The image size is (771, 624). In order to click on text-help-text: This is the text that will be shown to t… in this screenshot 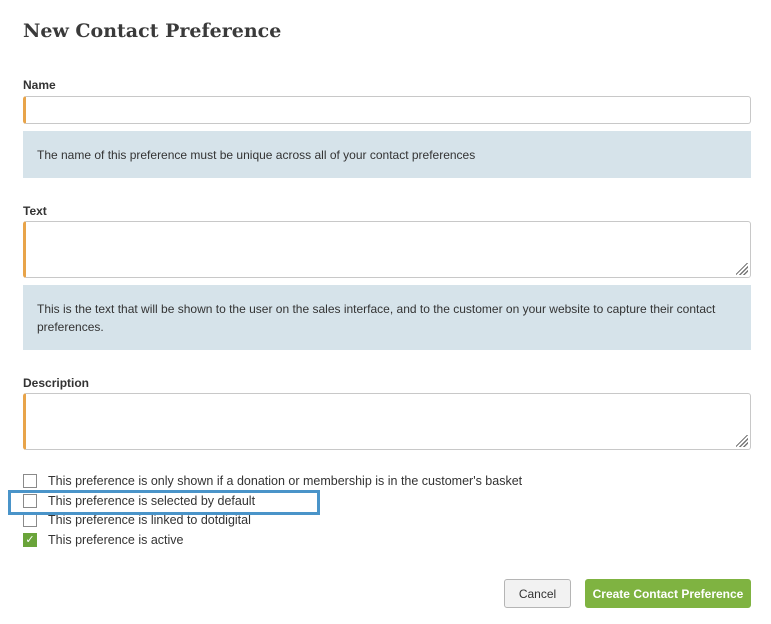, I will do `click(387, 317)`.